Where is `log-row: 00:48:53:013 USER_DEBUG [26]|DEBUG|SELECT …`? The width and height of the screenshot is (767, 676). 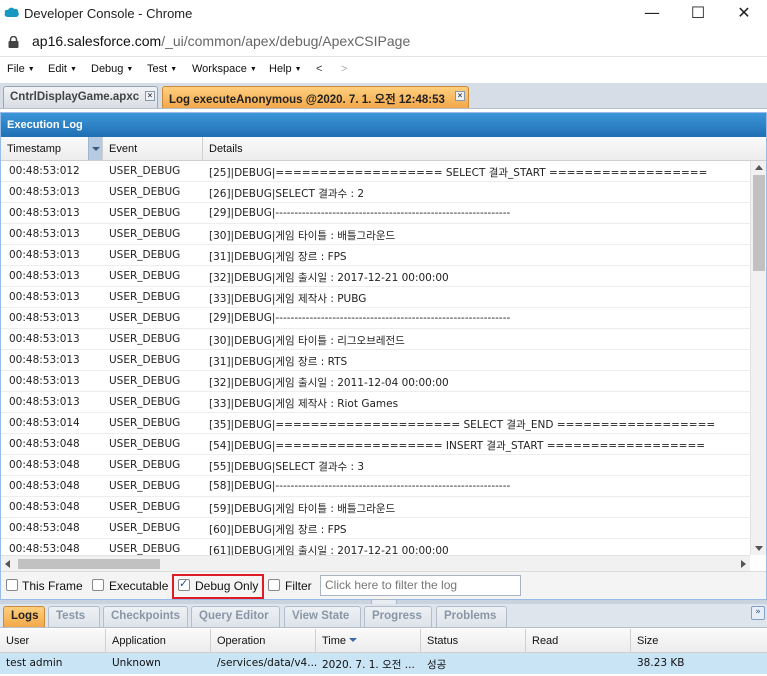 log-row: 00:48:53:013 USER_DEBUG [26]|DEBUG|SELECT … is located at coordinates (375, 192).